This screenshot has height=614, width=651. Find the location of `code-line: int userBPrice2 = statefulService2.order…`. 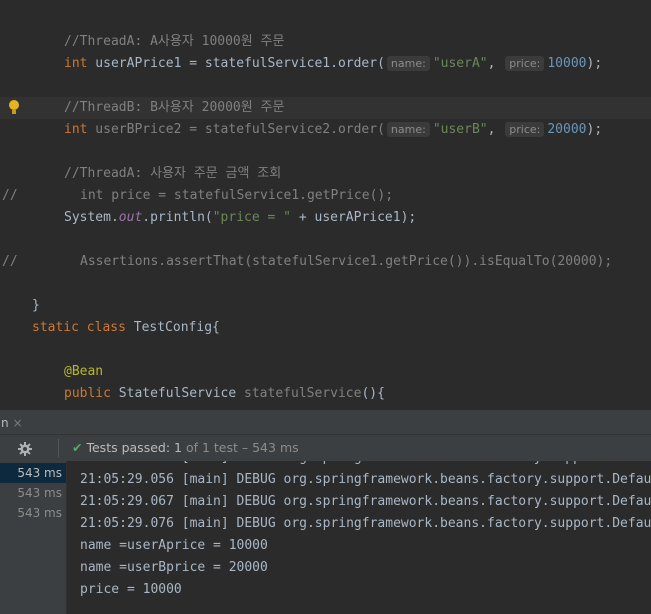

code-line: int userBPrice2 = statefulService2.order… is located at coordinates (325, 130).